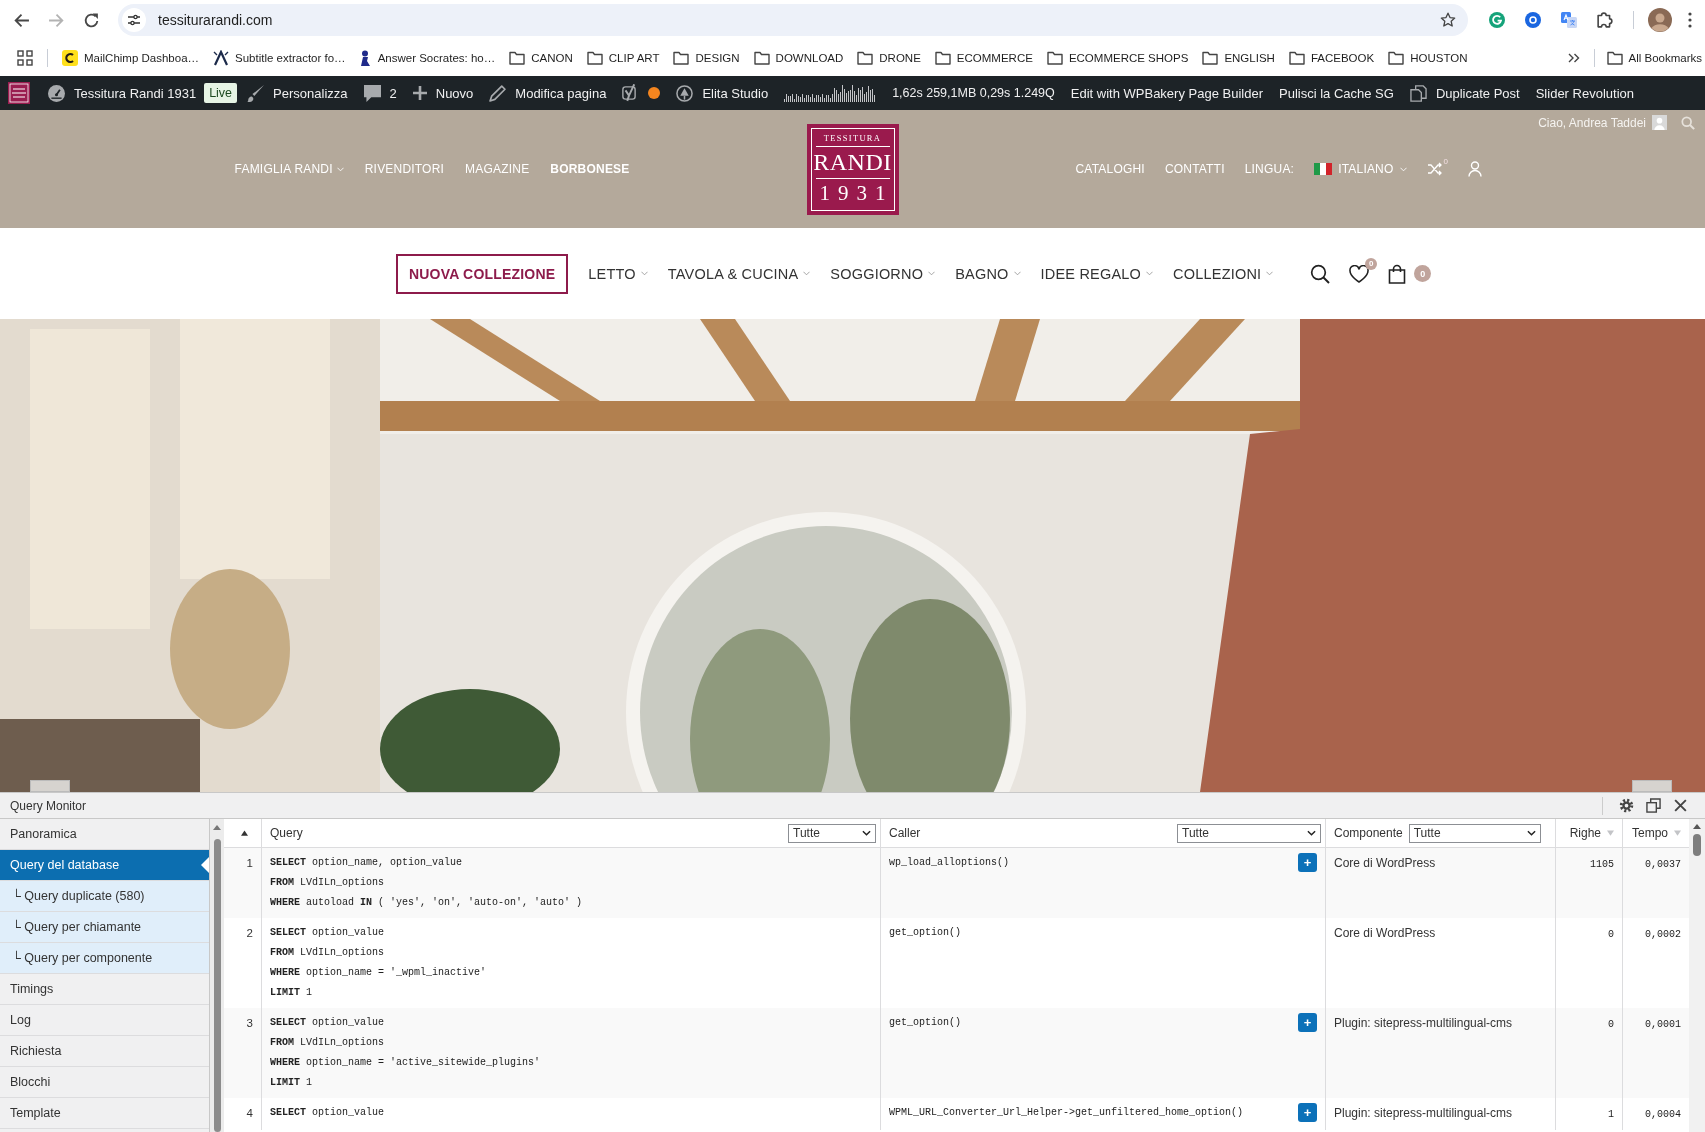  I want to click on main-menu-link: BAGNO, so click(988, 273).